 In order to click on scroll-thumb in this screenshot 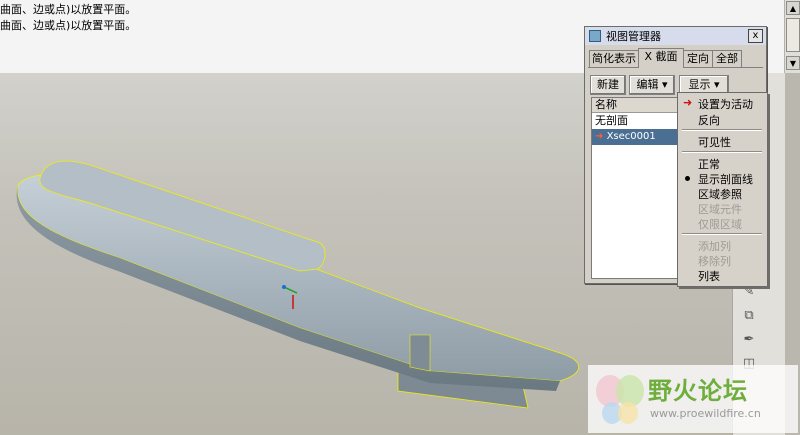, I will do `click(793, 35)`.